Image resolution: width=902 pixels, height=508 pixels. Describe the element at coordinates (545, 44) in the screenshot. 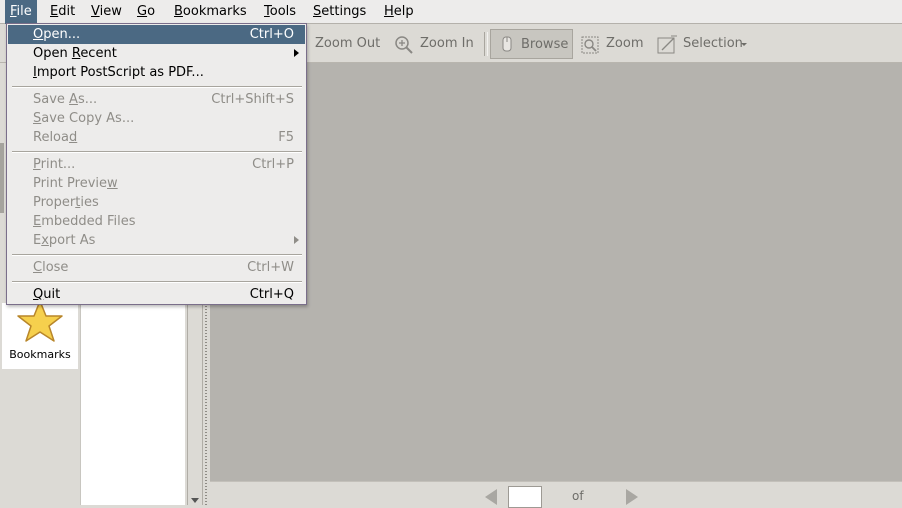

I see `browse-label: Browse` at that location.